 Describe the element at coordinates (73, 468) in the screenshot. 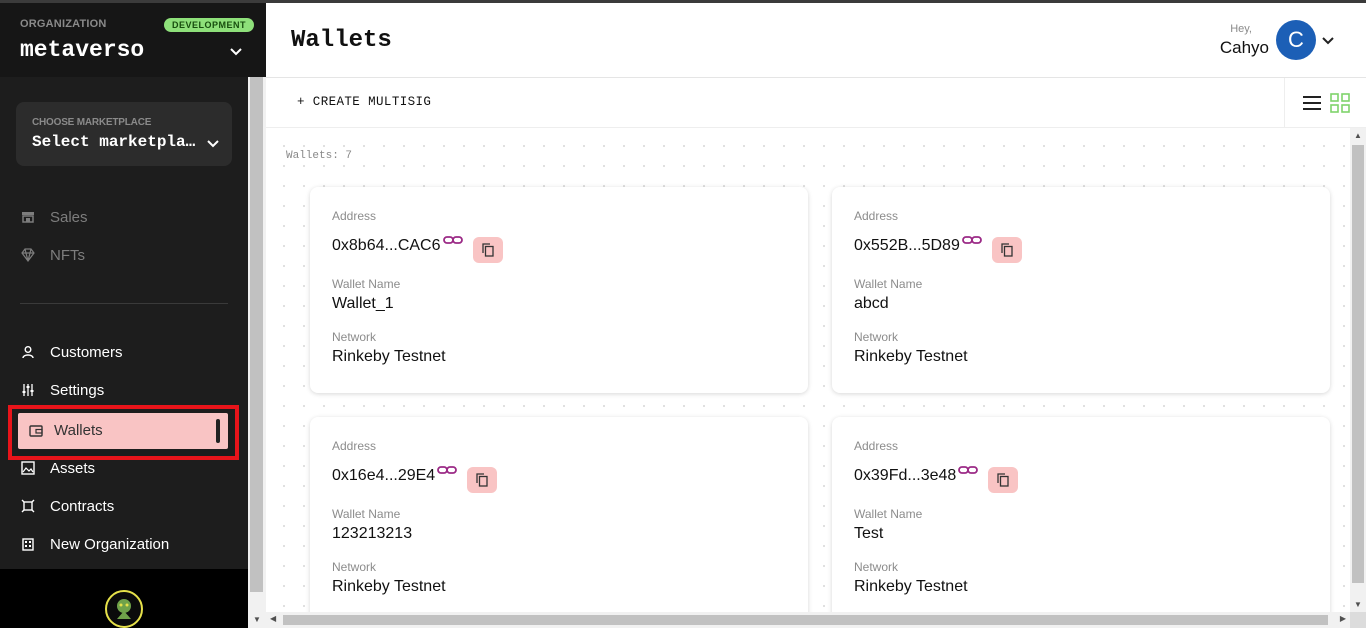

I see `sidebar-item-label: Assets` at that location.